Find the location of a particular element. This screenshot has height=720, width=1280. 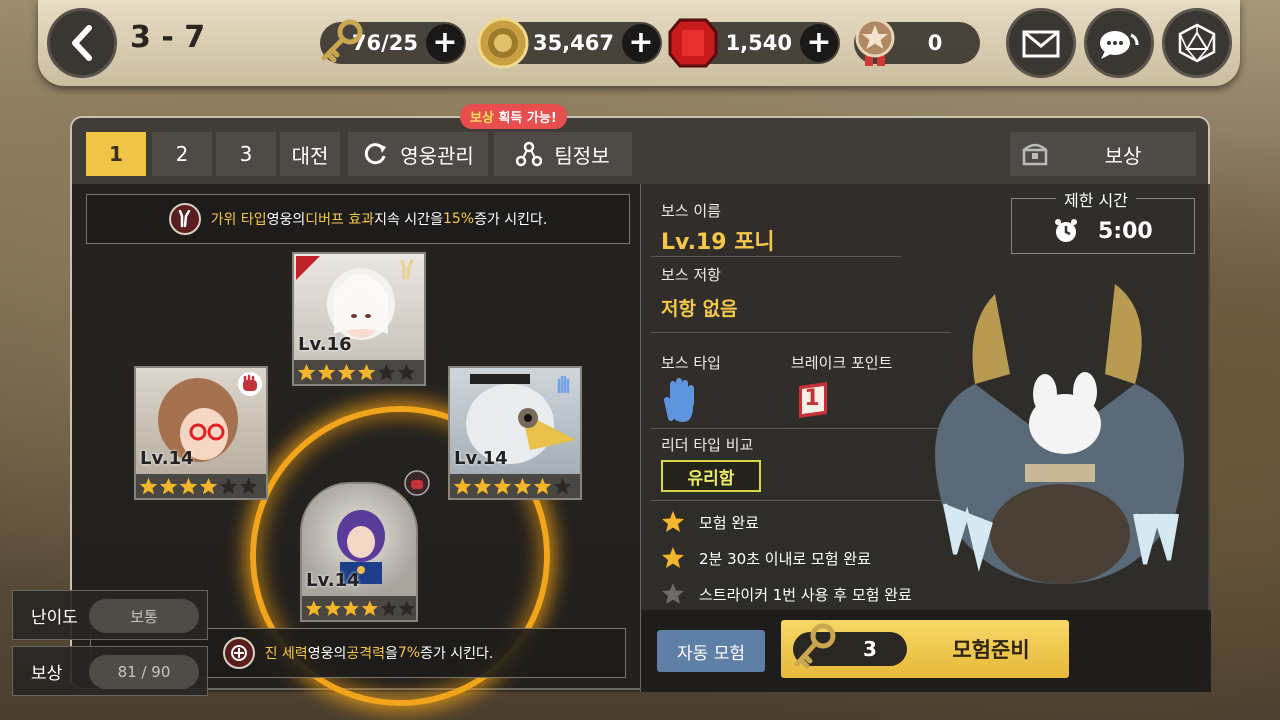

add-ruby-button: + is located at coordinates (819, 43).